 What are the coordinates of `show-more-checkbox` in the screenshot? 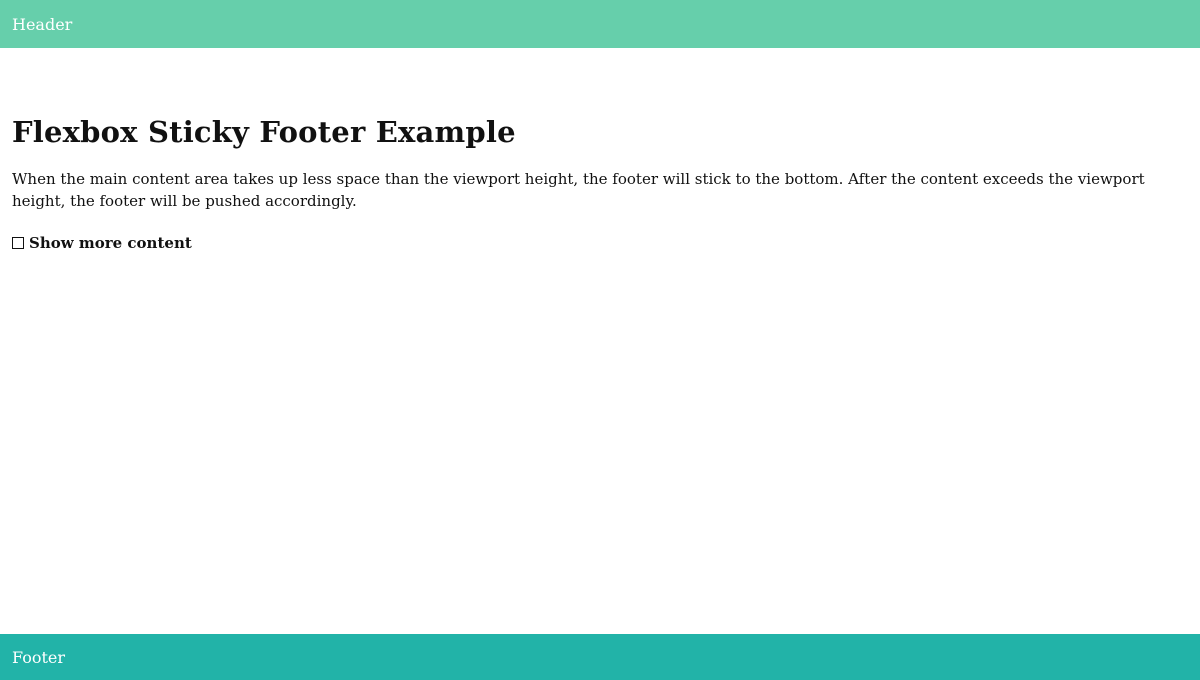 It's located at (18, 243).